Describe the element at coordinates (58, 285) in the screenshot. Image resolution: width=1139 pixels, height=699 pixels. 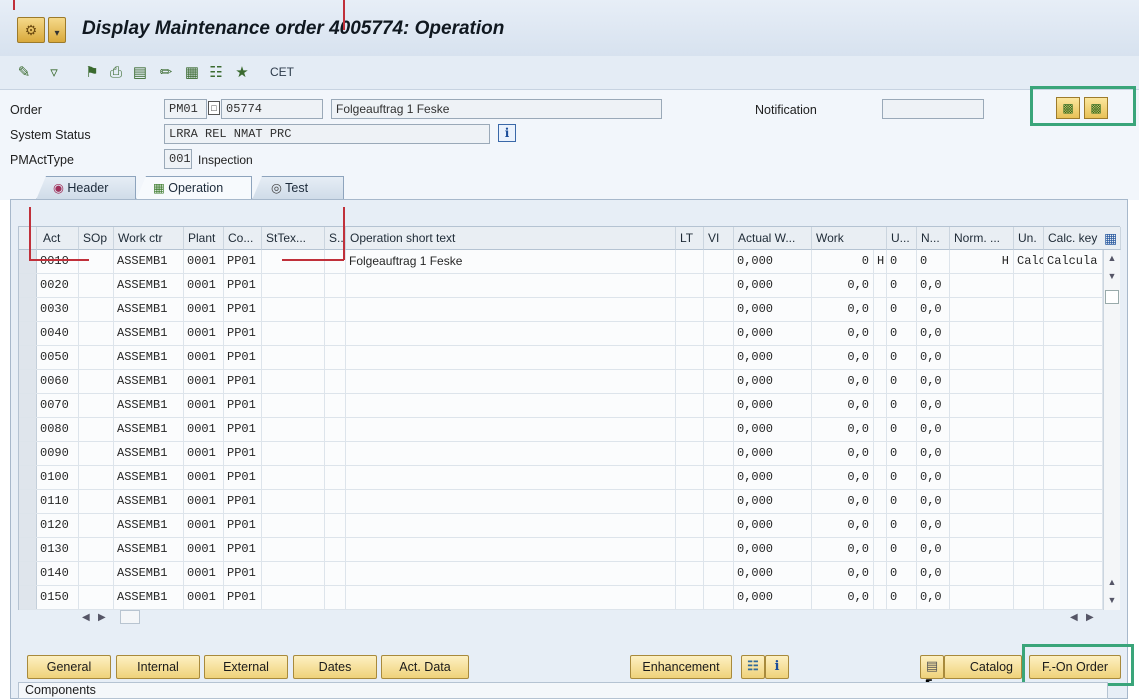
I see `table-cell: 0020` at that location.